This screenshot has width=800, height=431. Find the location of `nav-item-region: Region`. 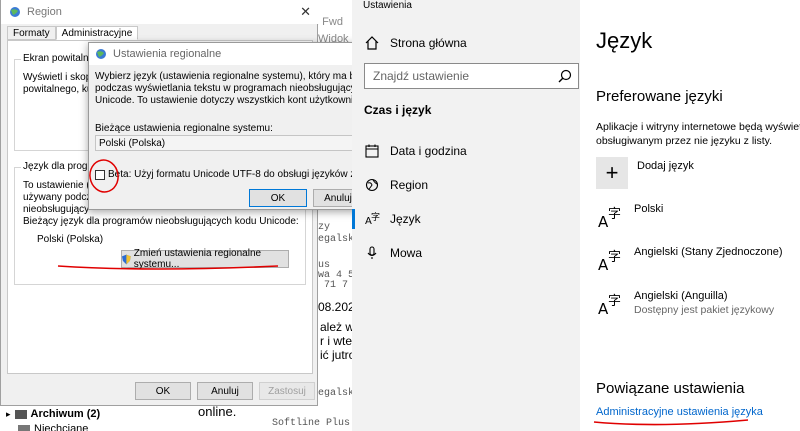

nav-item-region: Region is located at coordinates (466, 185).